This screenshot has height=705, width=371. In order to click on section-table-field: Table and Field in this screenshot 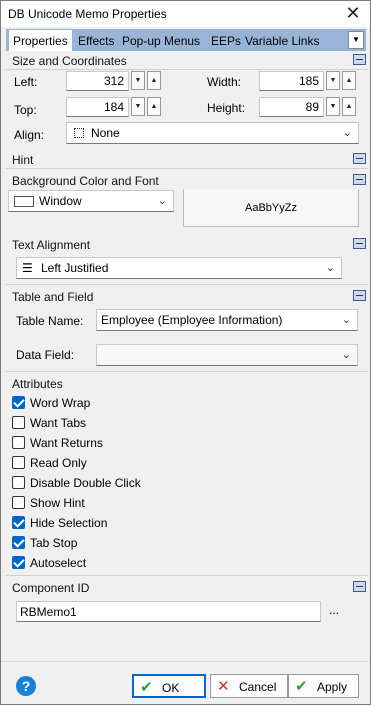, I will do `click(187, 295)`.